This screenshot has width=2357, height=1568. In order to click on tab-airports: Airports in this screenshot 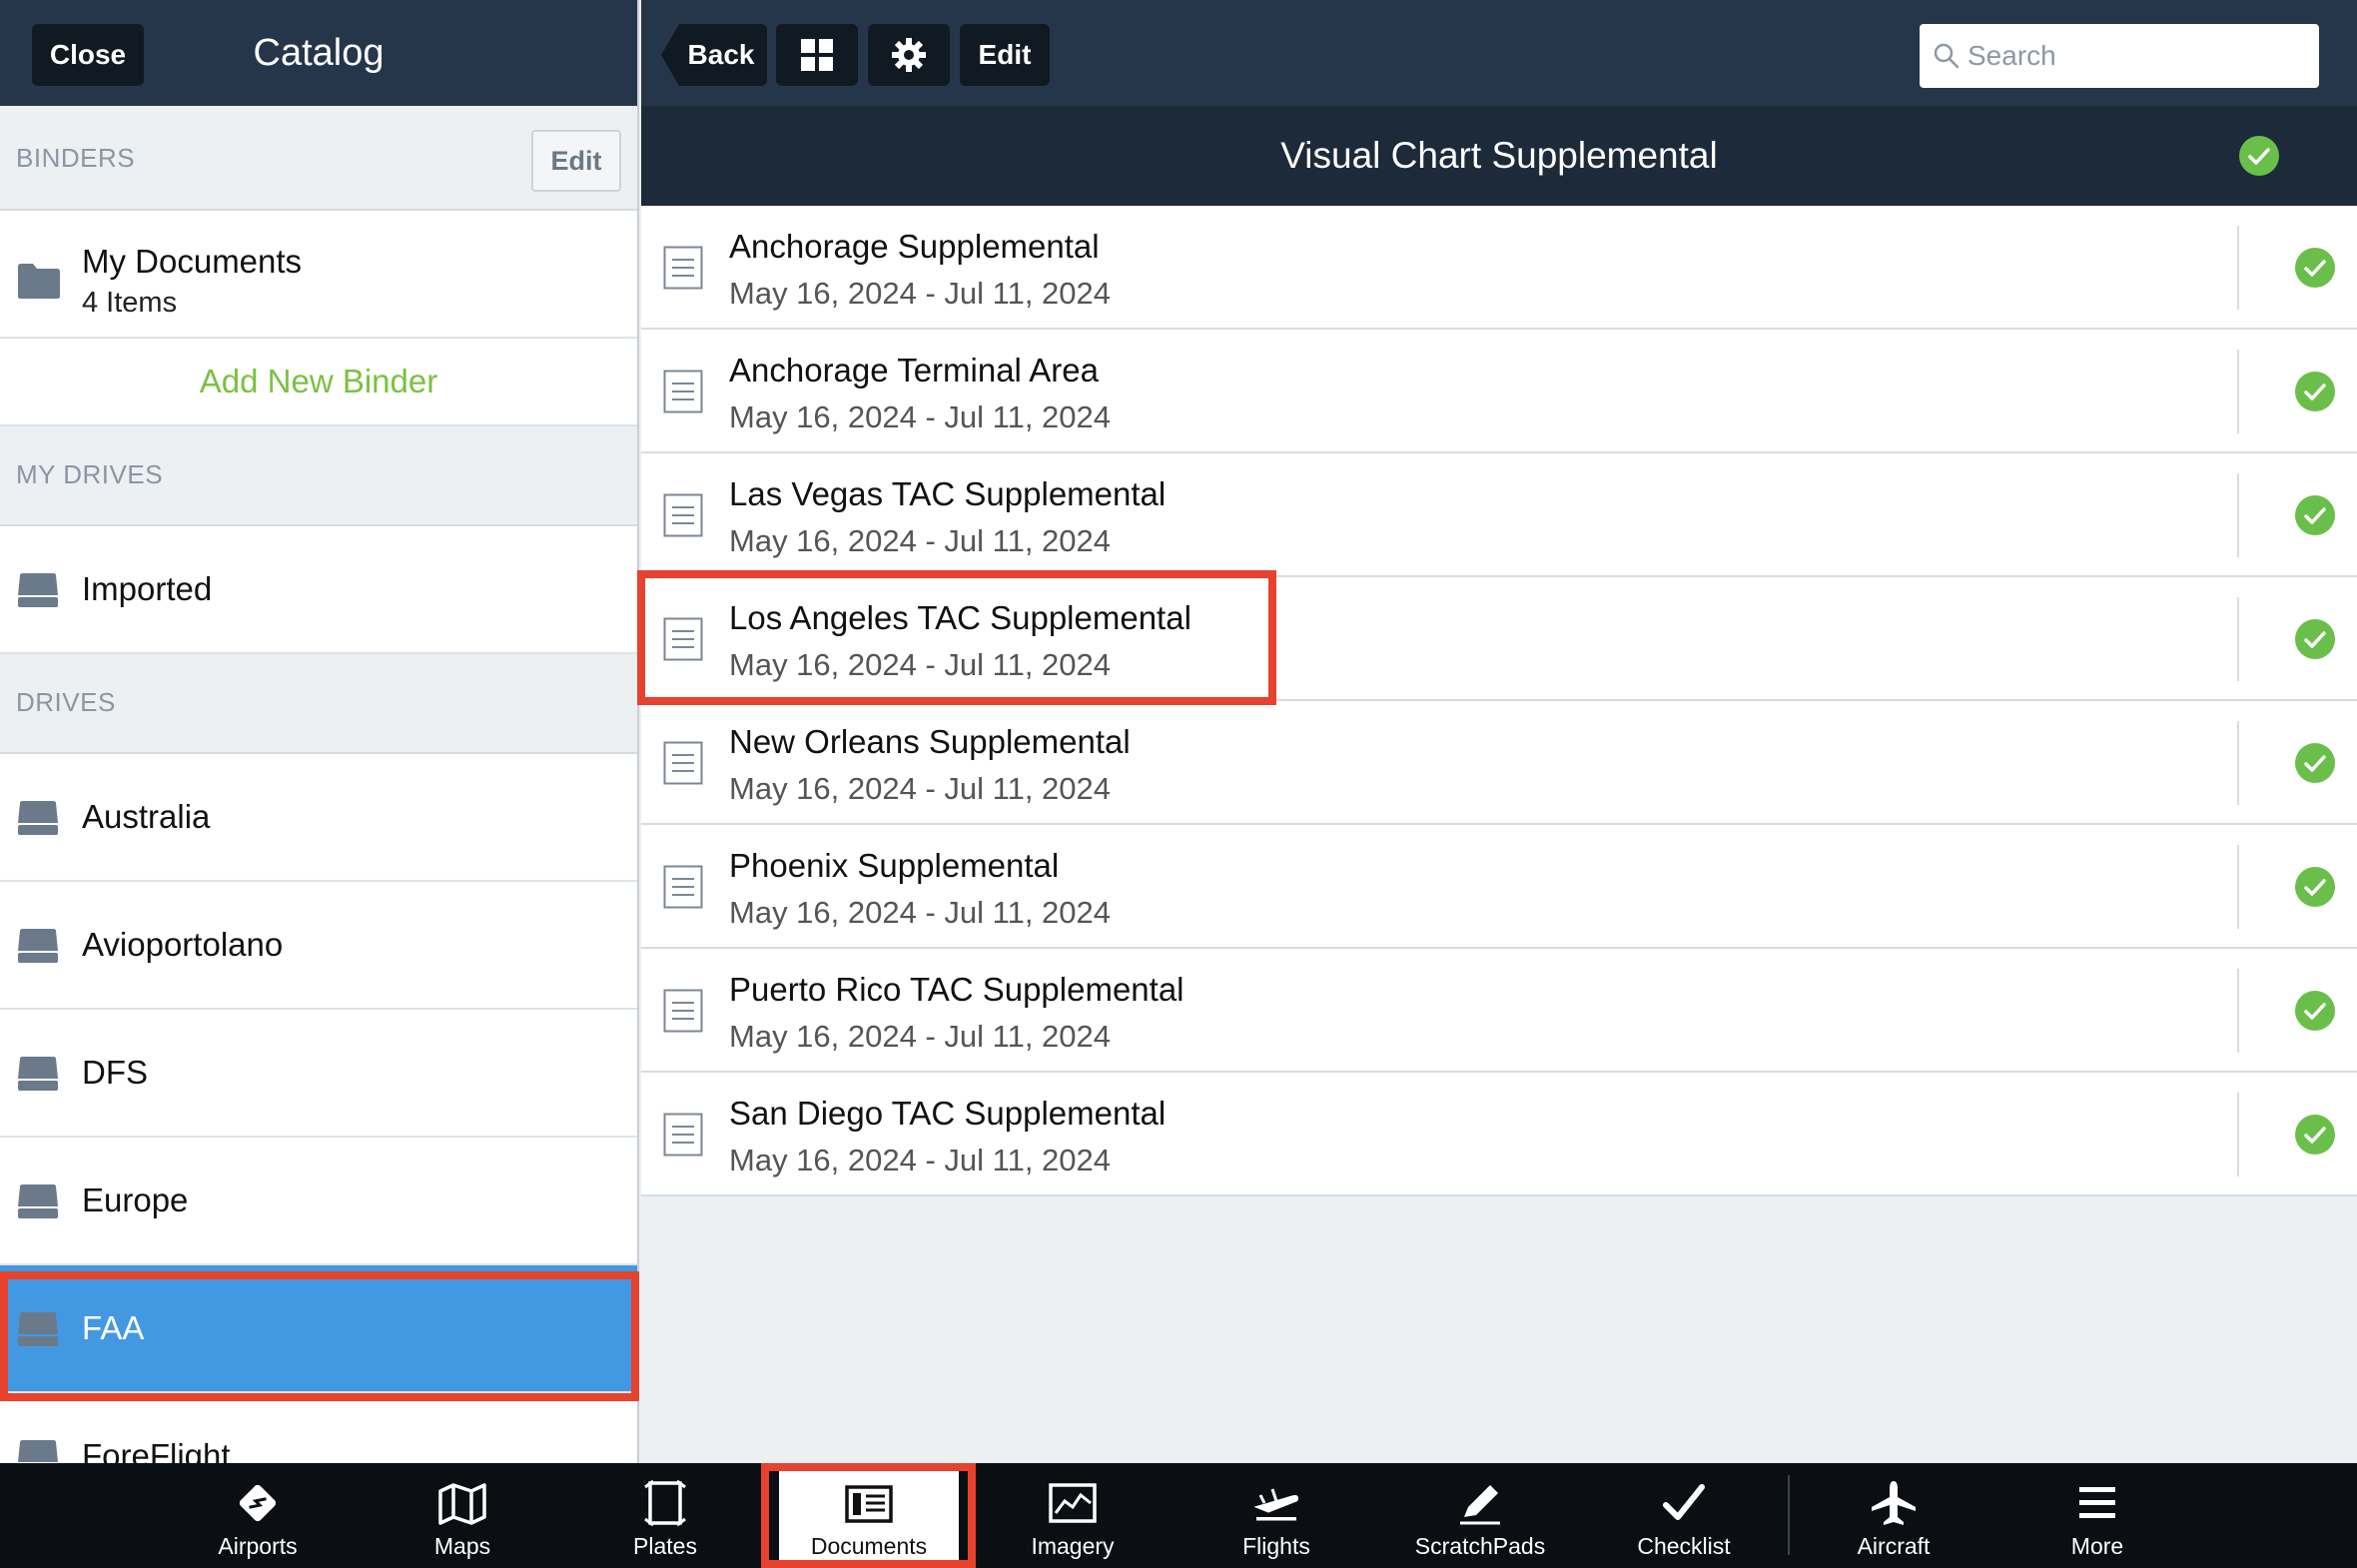, I will do `click(258, 1515)`.